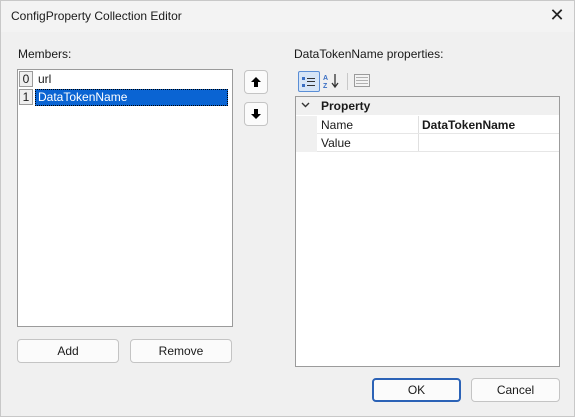 The height and width of the screenshot is (417, 575). What do you see at coordinates (26, 97) in the screenshot?
I see `member-index: 1` at bounding box center [26, 97].